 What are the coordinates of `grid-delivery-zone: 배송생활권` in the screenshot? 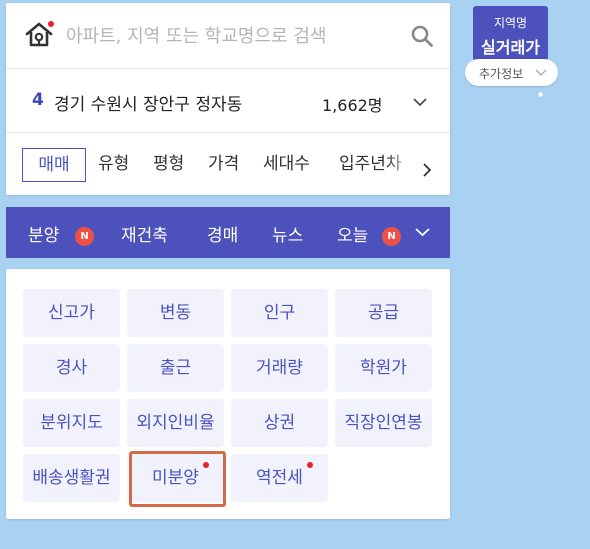 It's located at (71, 478).